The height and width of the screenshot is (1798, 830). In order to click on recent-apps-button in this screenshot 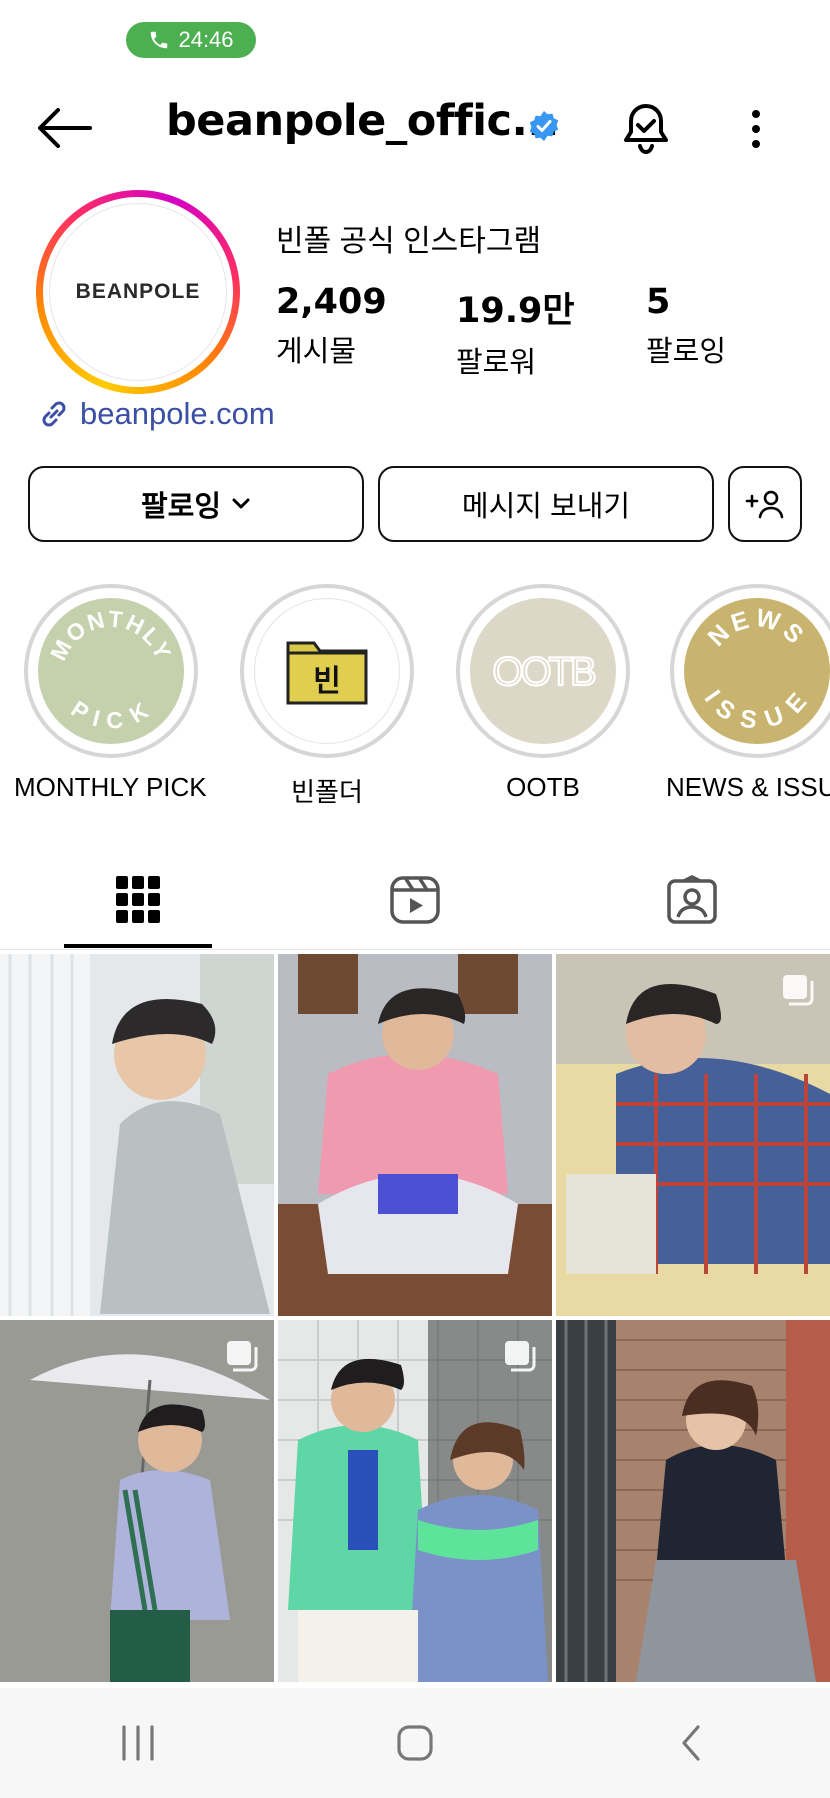, I will do `click(138, 1743)`.